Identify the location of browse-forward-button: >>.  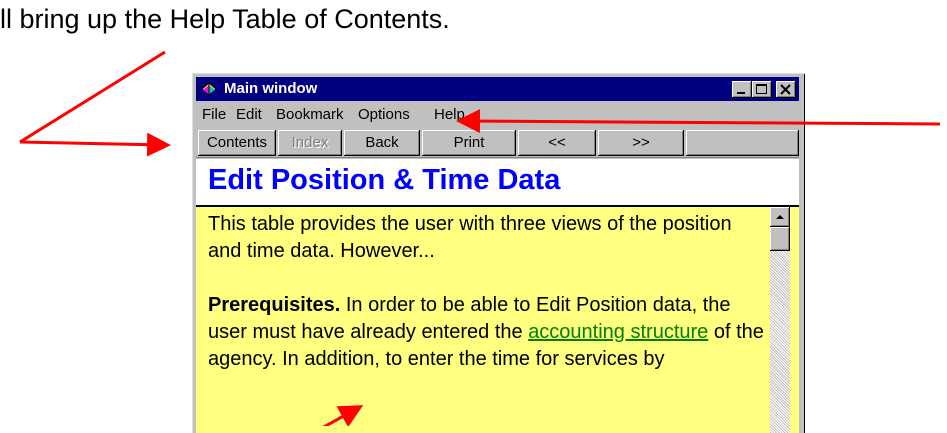
(641, 143).